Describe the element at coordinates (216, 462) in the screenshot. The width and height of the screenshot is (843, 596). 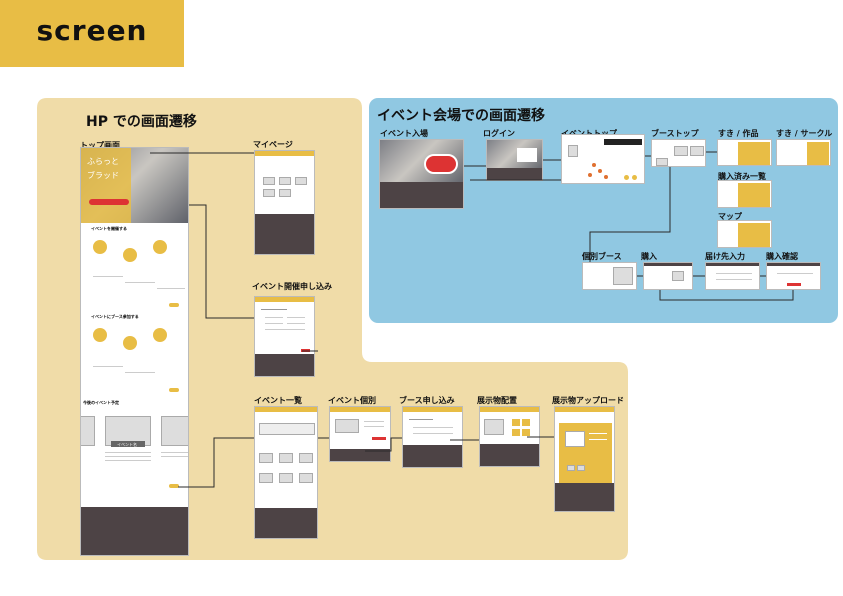
I see `link-top-event-list` at that location.